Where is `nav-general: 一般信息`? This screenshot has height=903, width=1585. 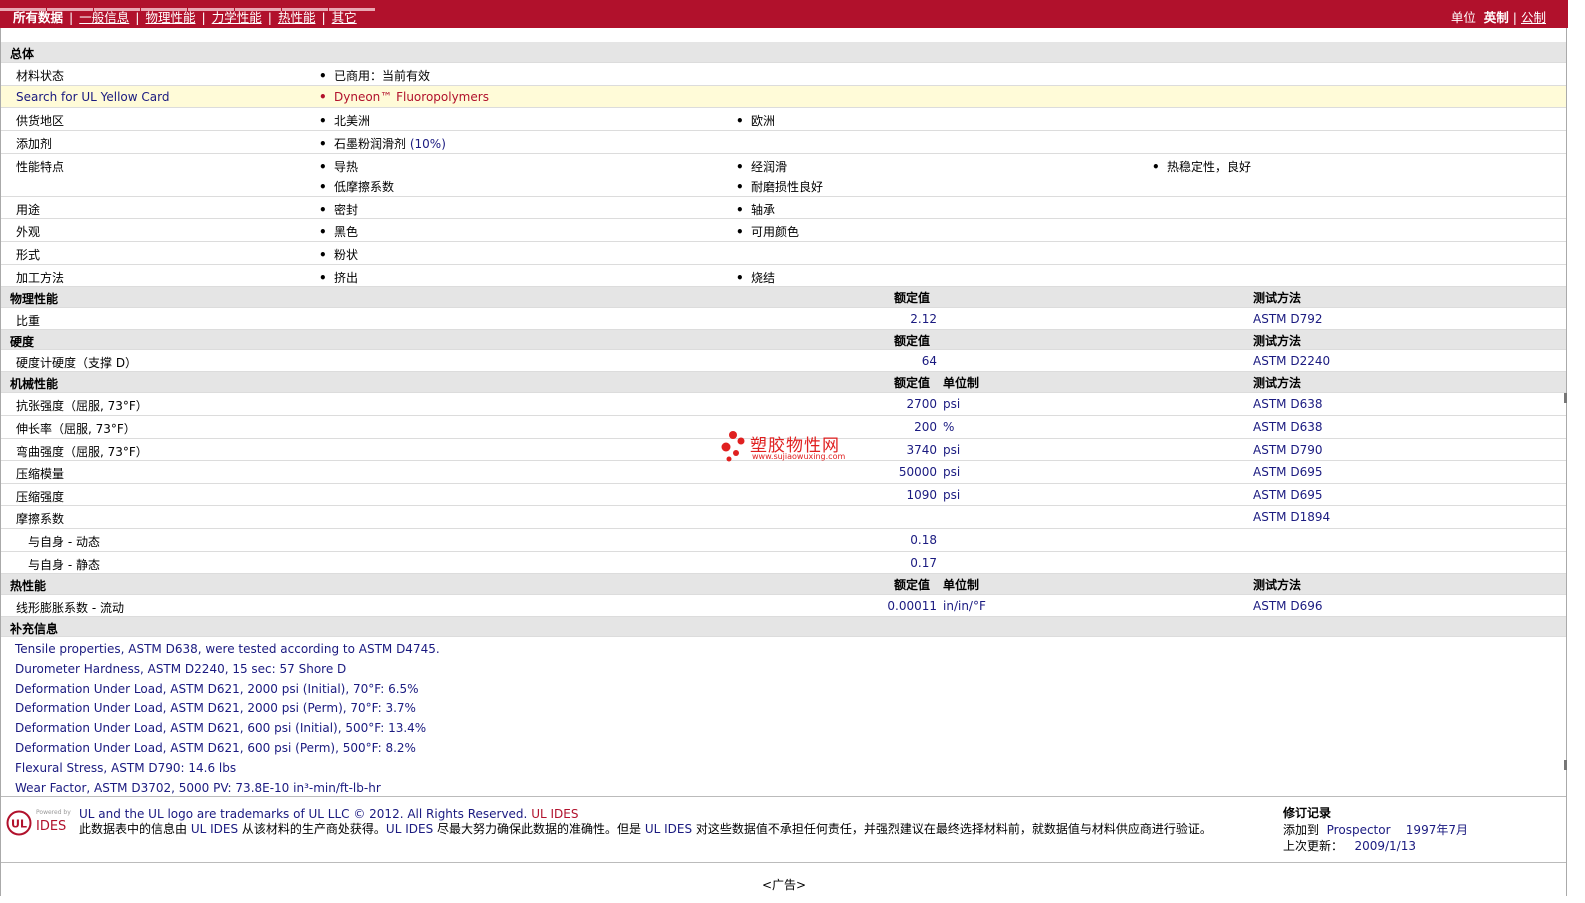
nav-general: 一般信息 is located at coordinates (104, 17).